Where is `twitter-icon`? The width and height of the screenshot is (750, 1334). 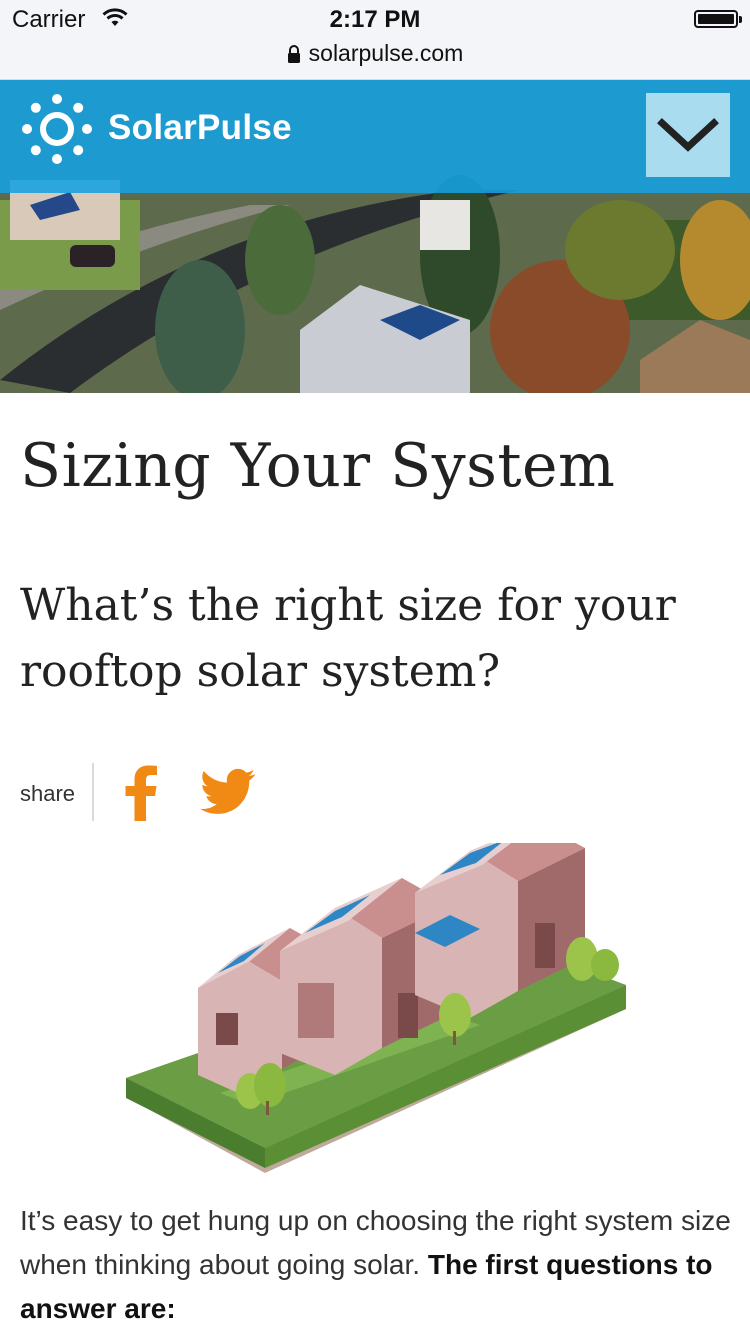 twitter-icon is located at coordinates (228, 792).